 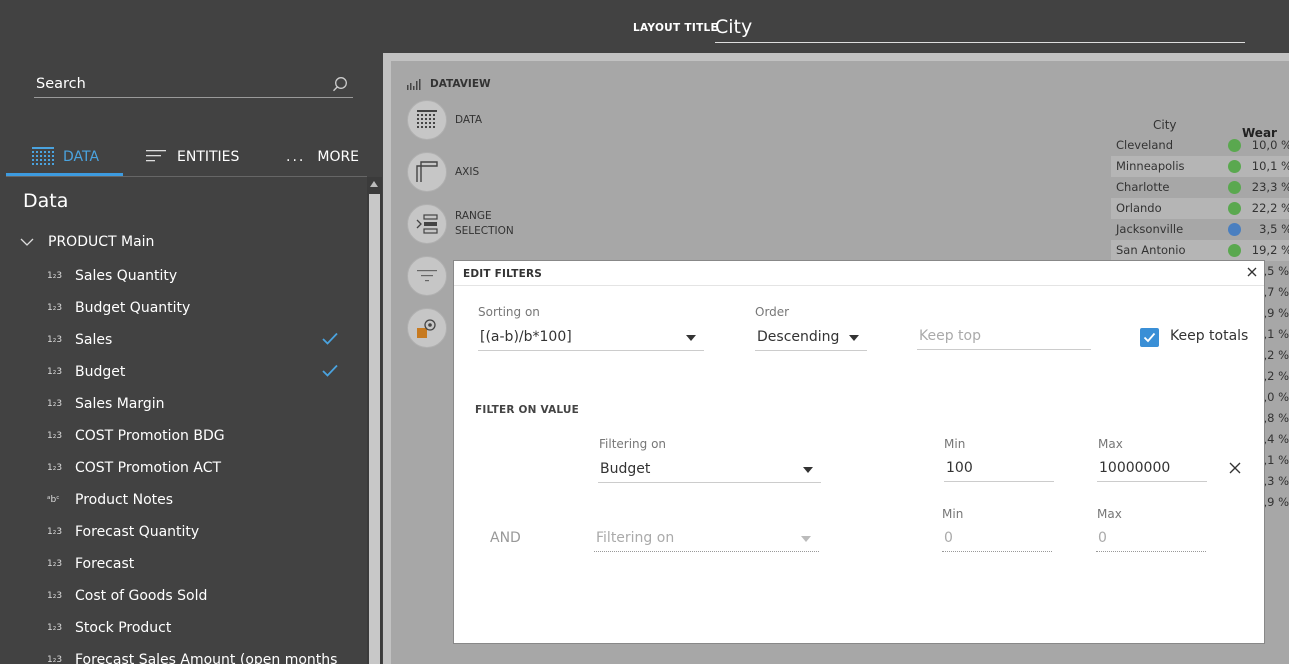 I want to click on menu-axis-button: AXIS, so click(x=443, y=172).